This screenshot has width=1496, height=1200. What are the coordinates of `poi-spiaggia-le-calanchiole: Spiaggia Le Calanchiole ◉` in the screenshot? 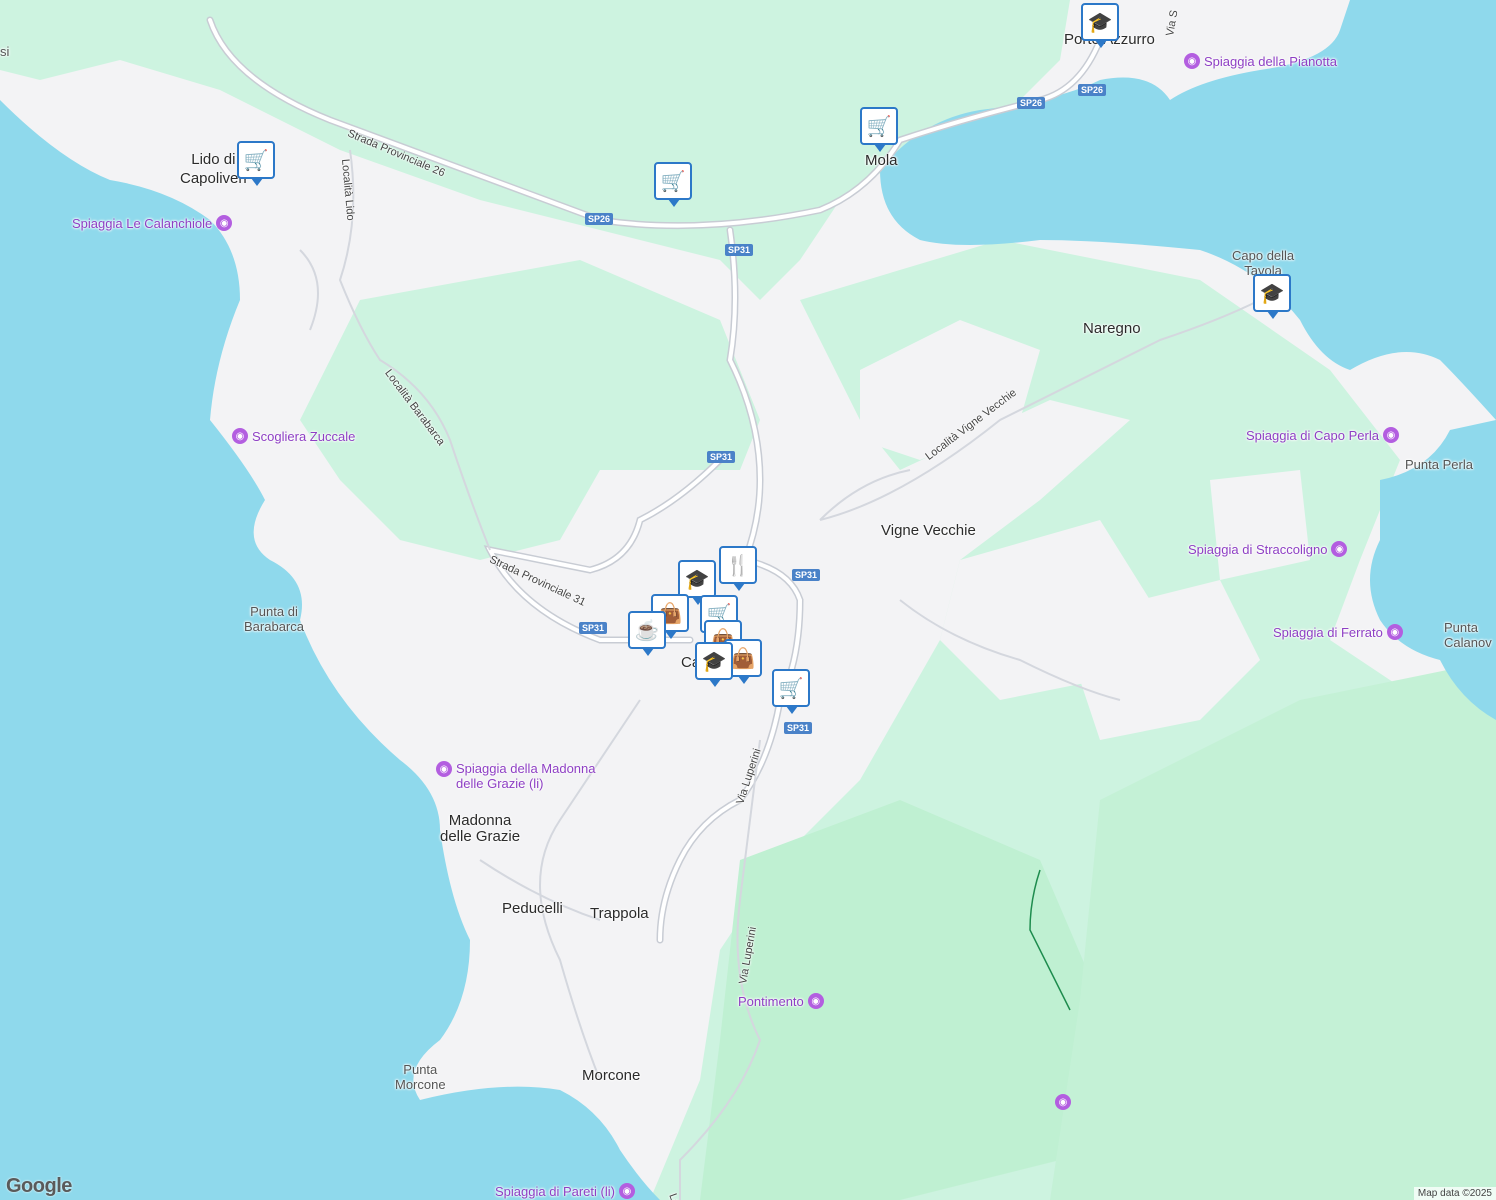 It's located at (152, 223).